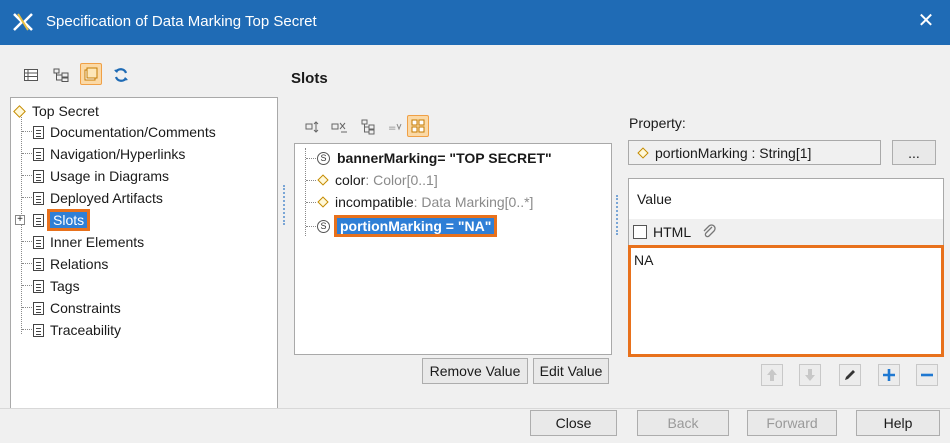  I want to click on remove-icon, so click(927, 375).